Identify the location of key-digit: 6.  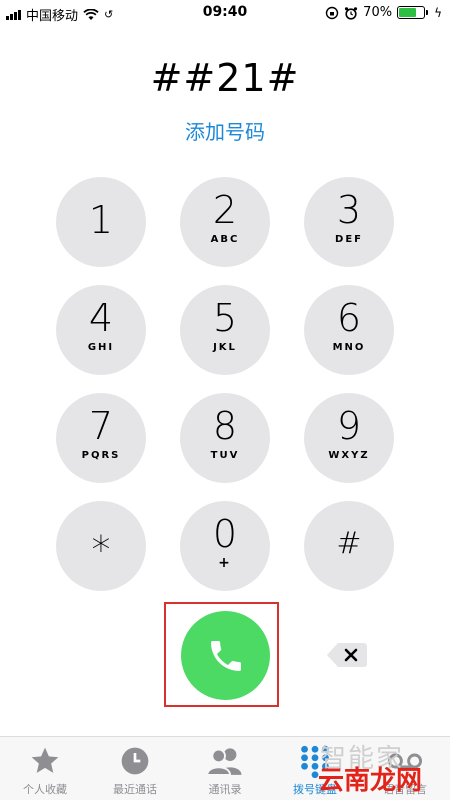
(349, 318).